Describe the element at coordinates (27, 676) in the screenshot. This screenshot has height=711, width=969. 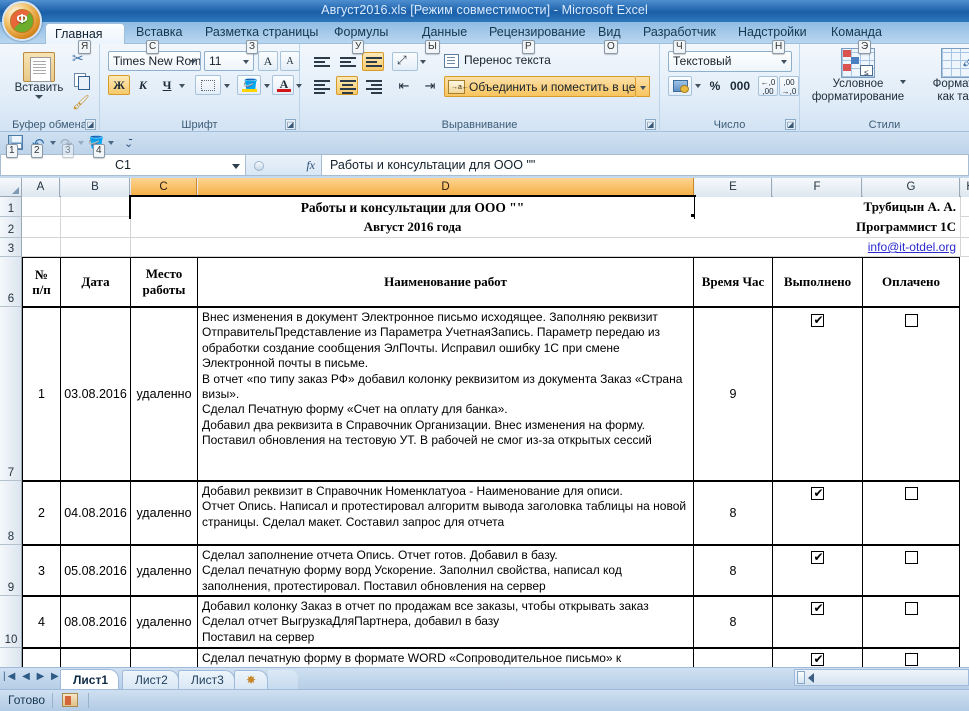
I see `nav-prev-icon: ◀` at that location.